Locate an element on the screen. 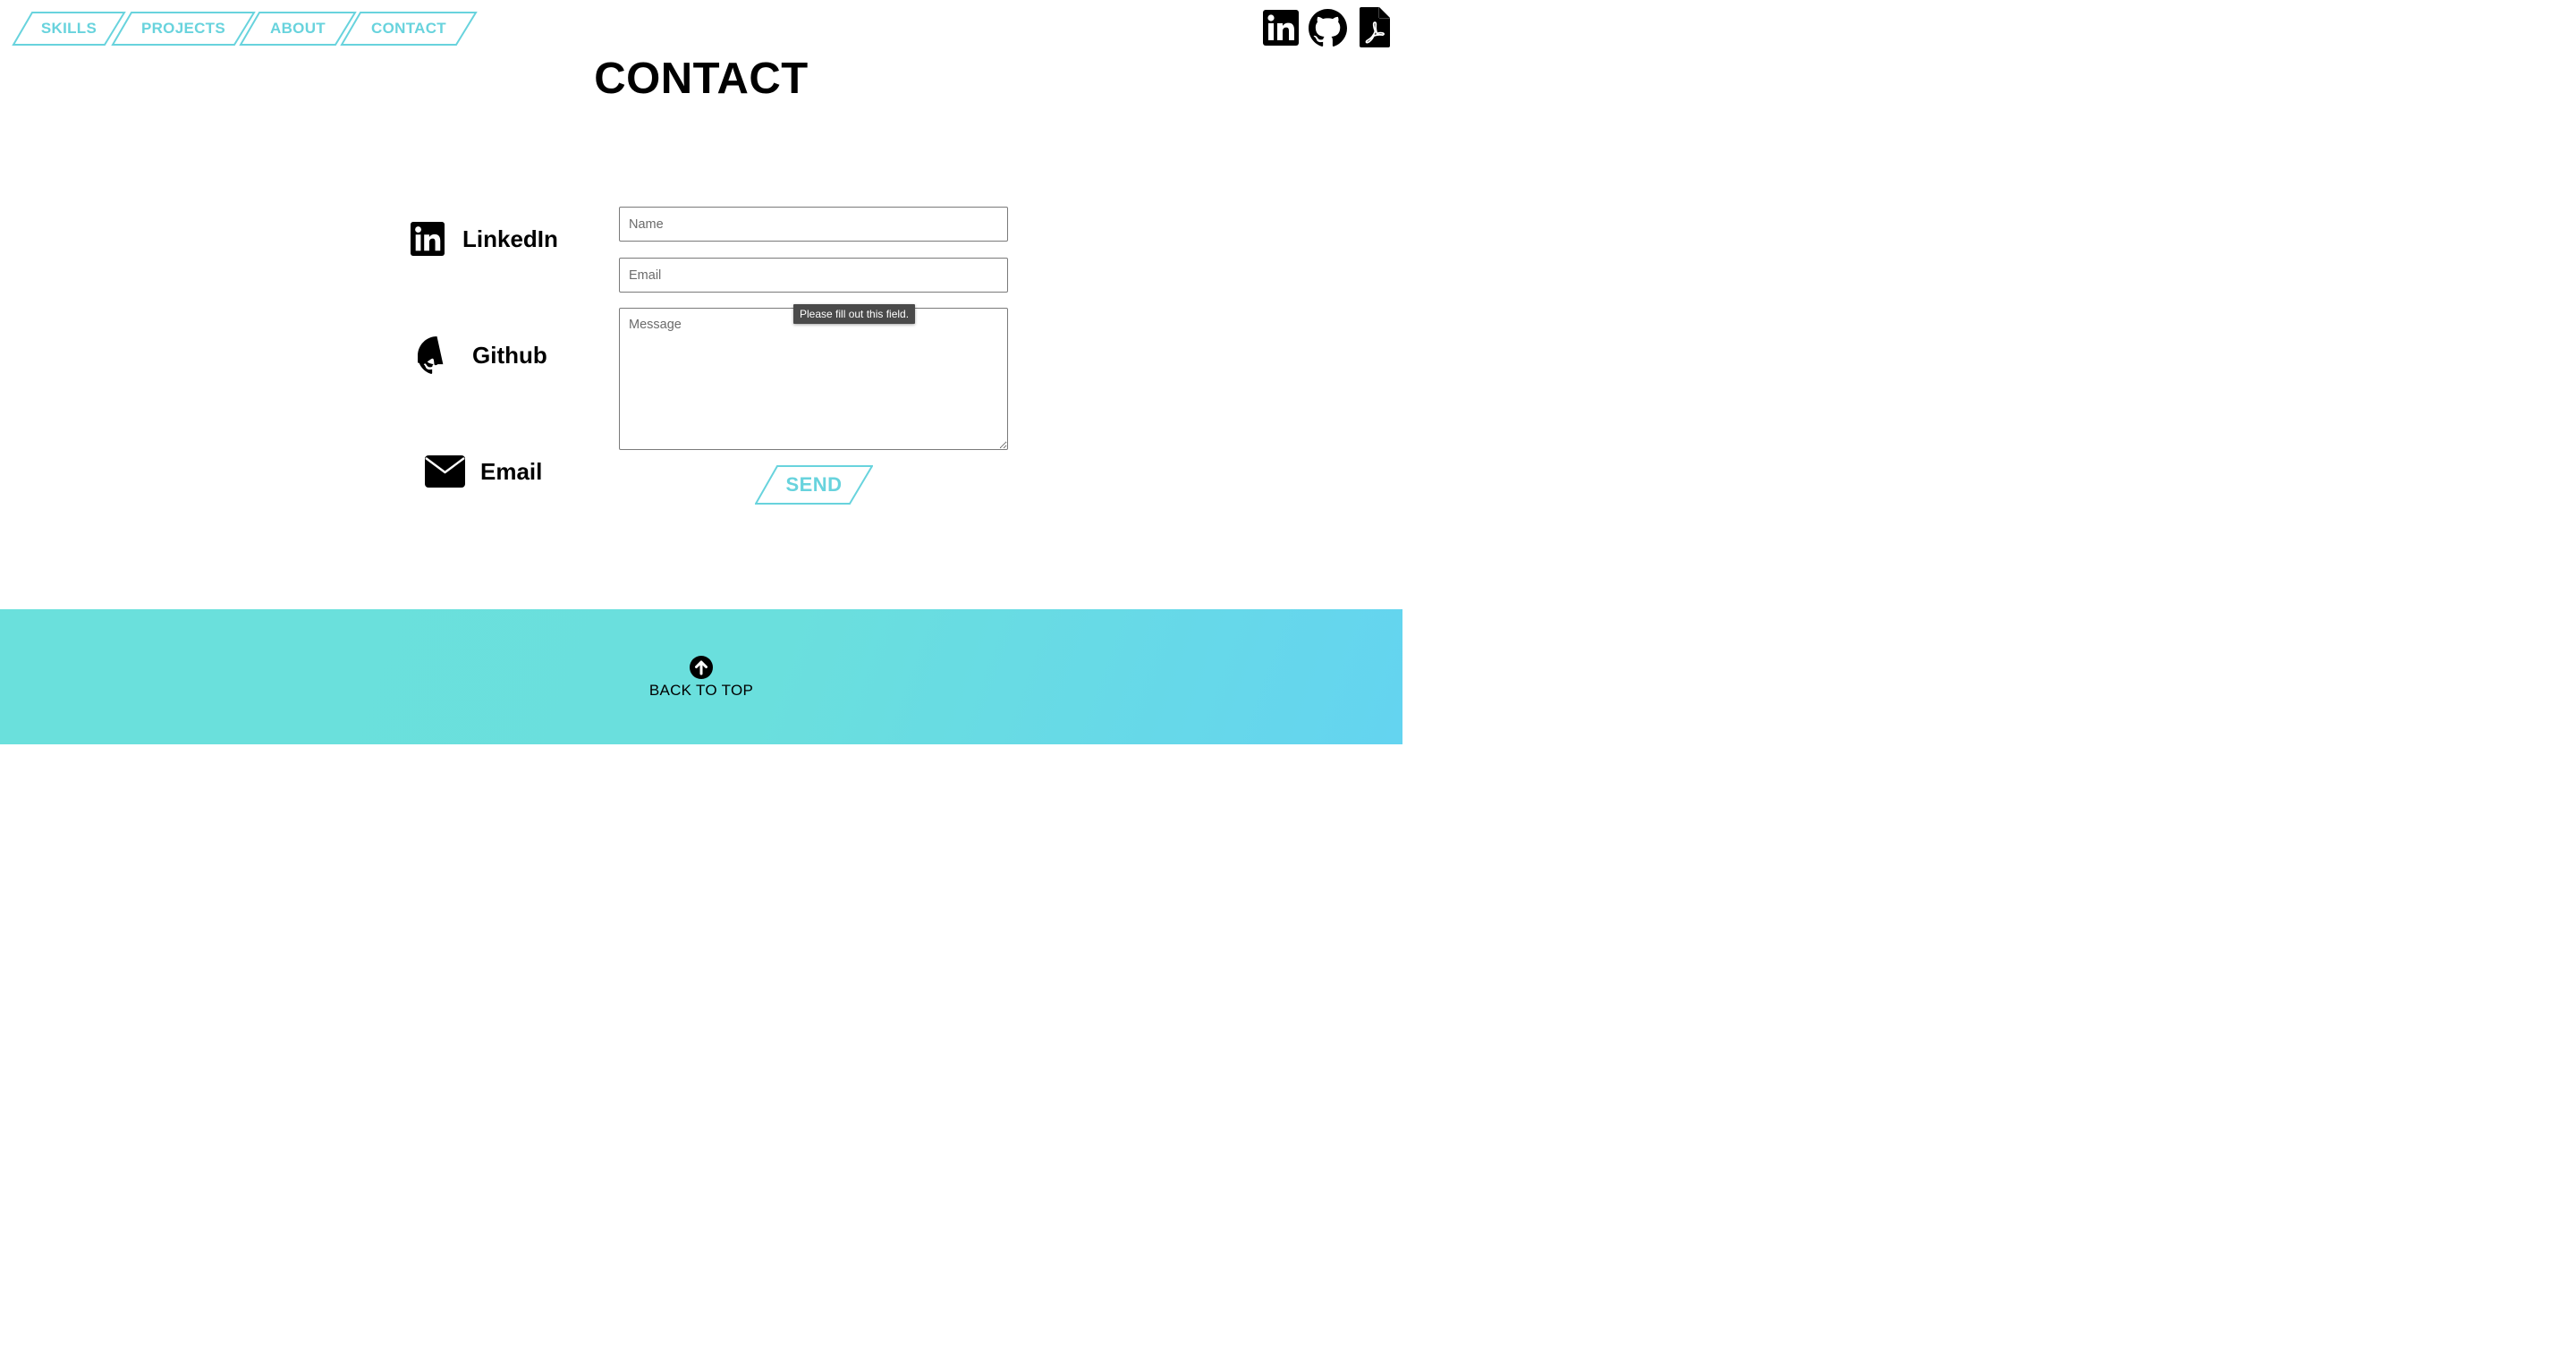 The width and height of the screenshot is (2576, 1367). page-title: CONTACT is located at coordinates (701, 79).